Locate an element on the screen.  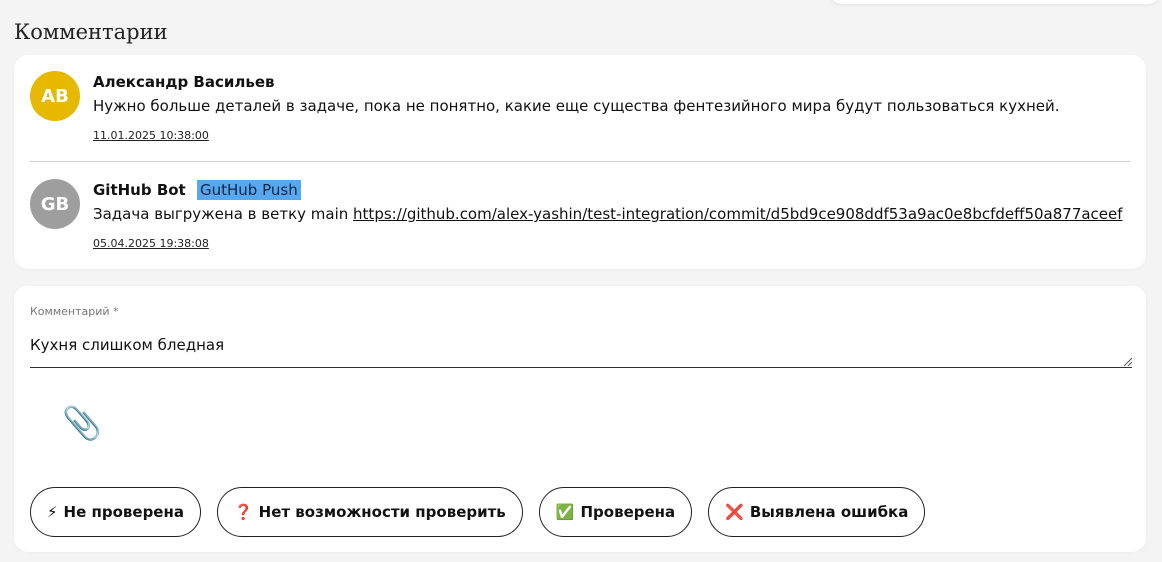
question-icon: ❓ is located at coordinates (243, 512).